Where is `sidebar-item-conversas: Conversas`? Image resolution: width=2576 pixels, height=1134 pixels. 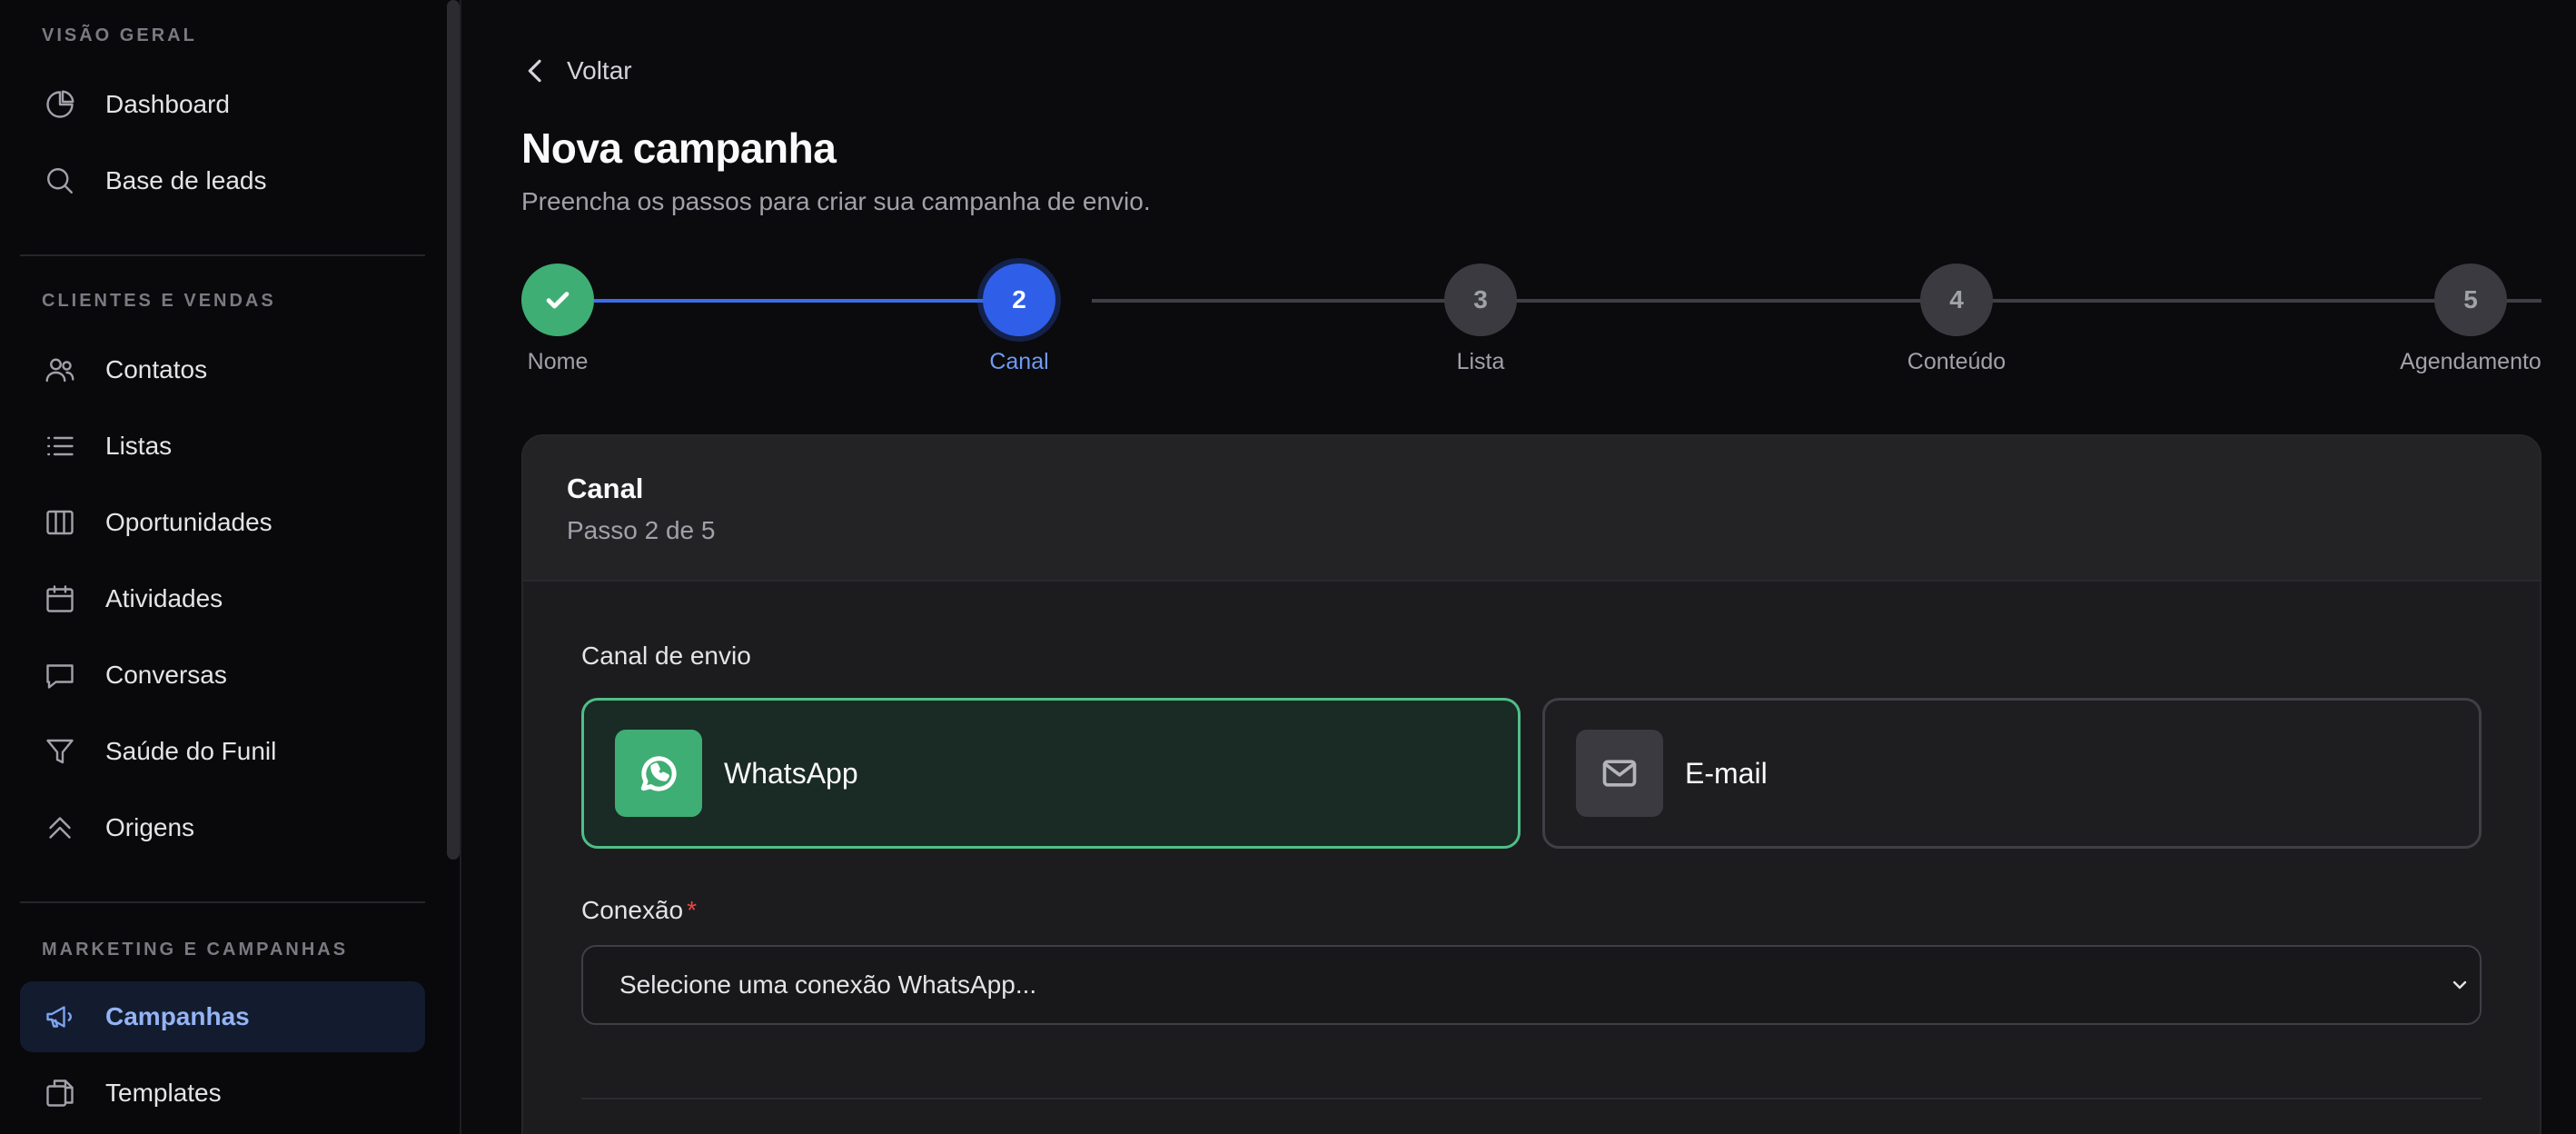
sidebar-item-conversas: Conversas is located at coordinates (222, 675).